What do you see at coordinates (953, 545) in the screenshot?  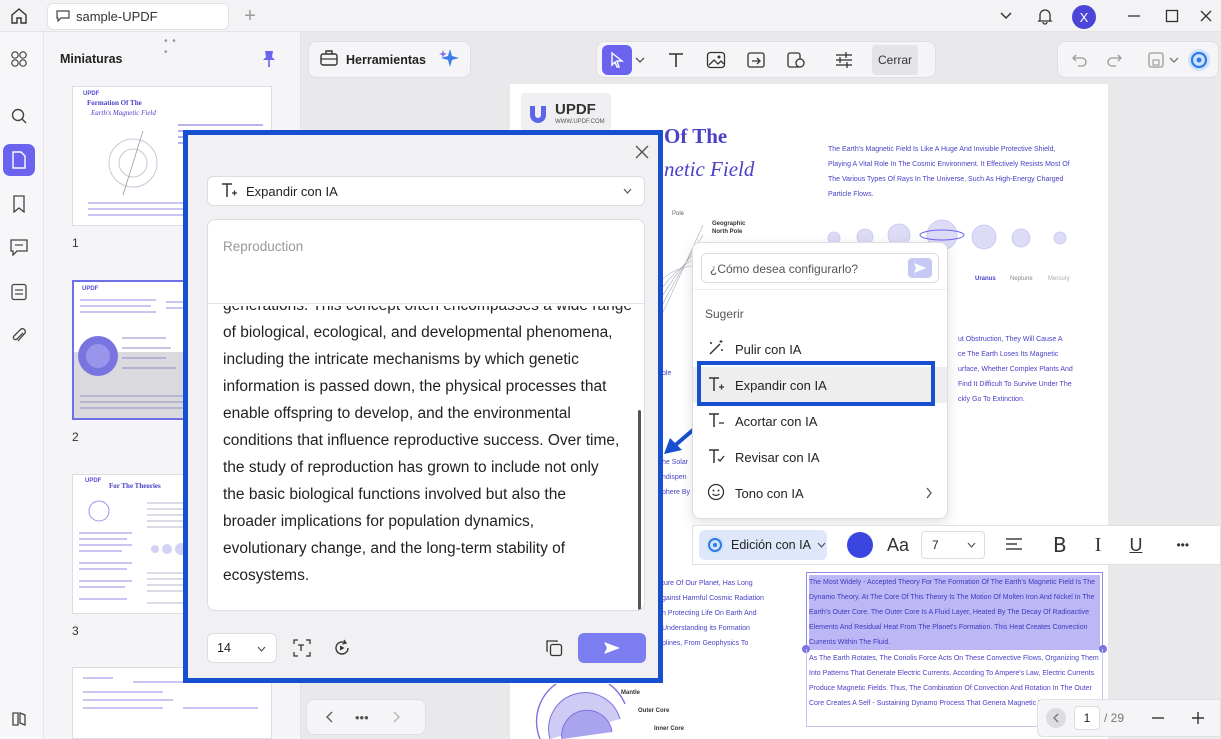 I see `font-size-select: 7` at bounding box center [953, 545].